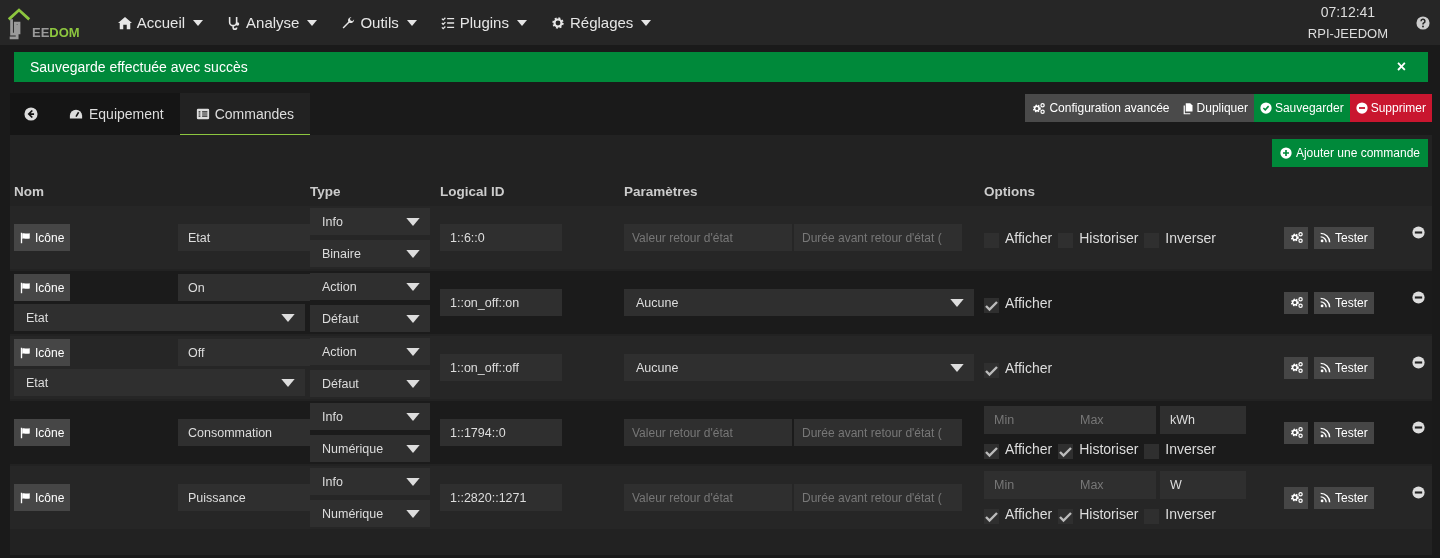 This screenshot has height=558, width=1440. What do you see at coordinates (1100, 108) in the screenshot?
I see `action-button: Configuration avancée` at bounding box center [1100, 108].